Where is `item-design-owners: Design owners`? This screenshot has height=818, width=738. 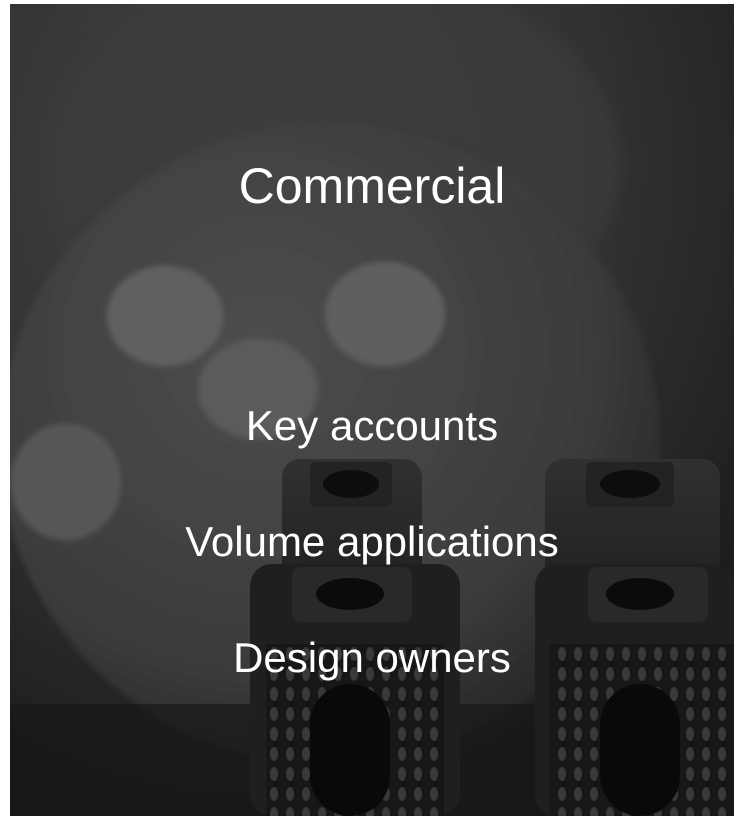 item-design-owners: Design owners is located at coordinates (372, 657).